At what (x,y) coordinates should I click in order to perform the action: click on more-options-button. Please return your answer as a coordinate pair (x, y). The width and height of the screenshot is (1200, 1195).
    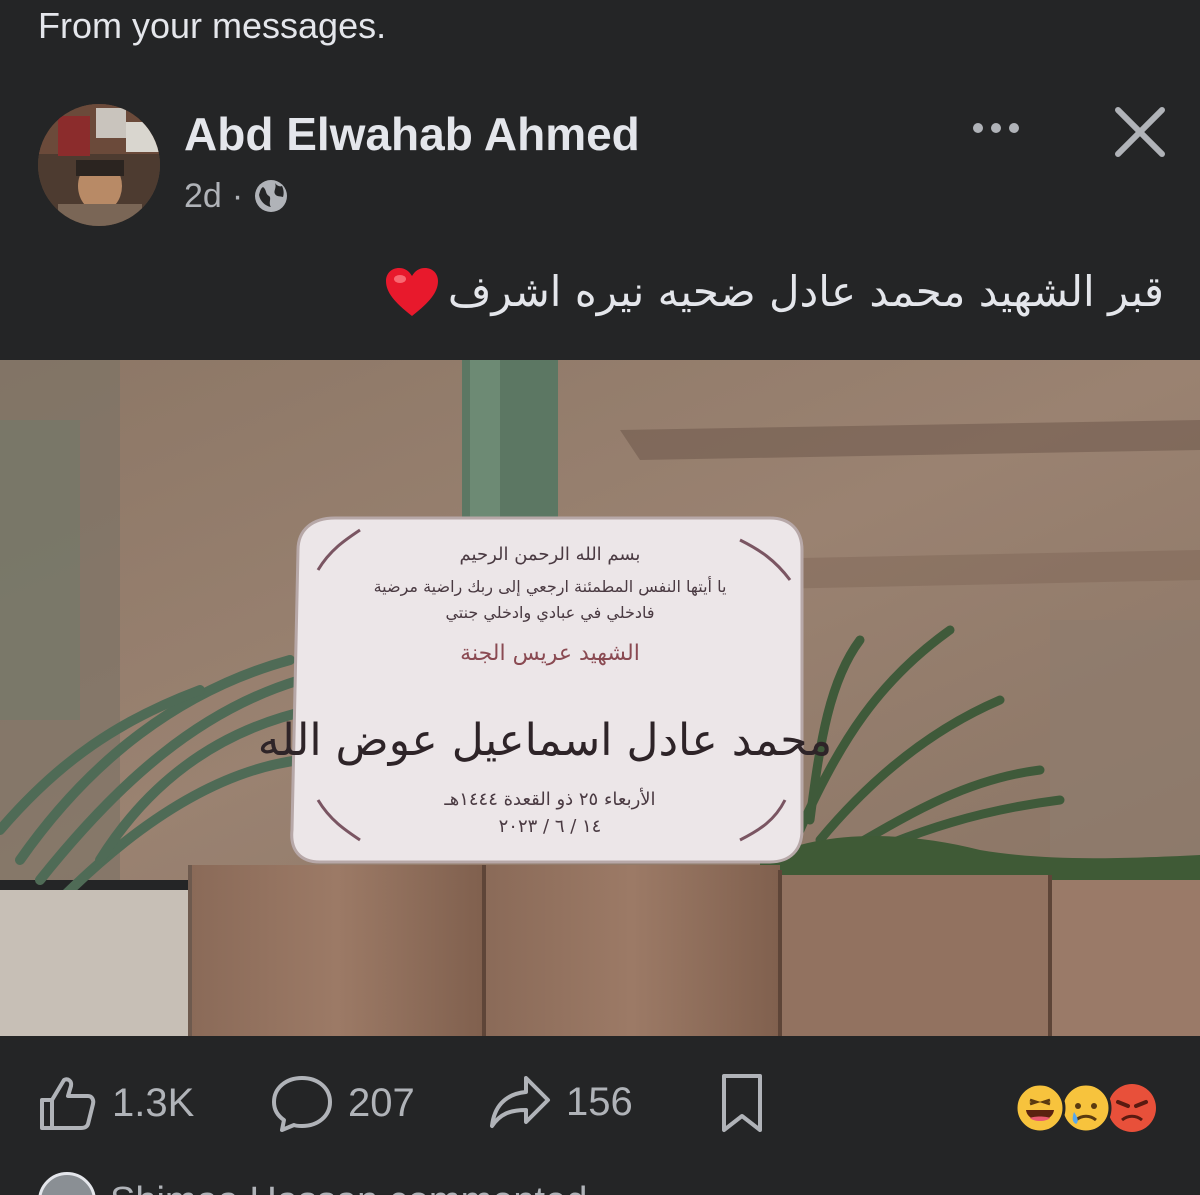
    Looking at the image, I should click on (996, 128).